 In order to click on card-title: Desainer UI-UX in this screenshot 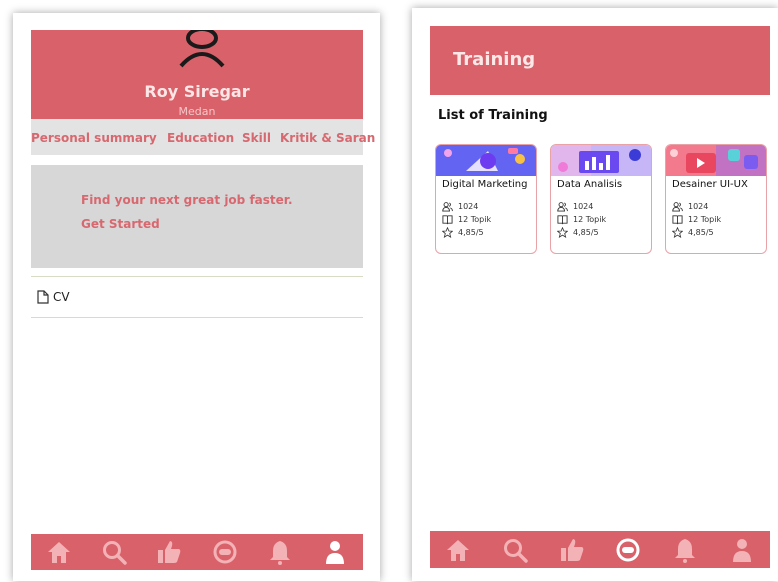, I will do `click(710, 184)`.